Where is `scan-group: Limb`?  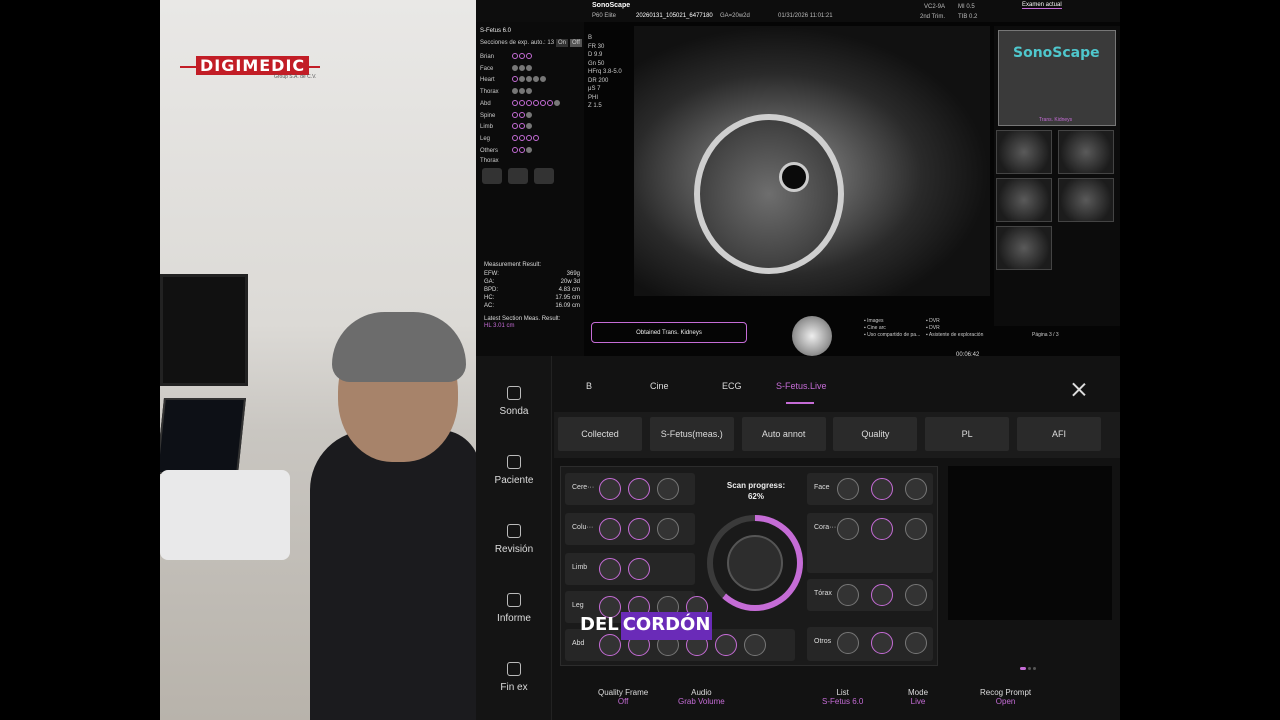 scan-group: Limb is located at coordinates (630, 569).